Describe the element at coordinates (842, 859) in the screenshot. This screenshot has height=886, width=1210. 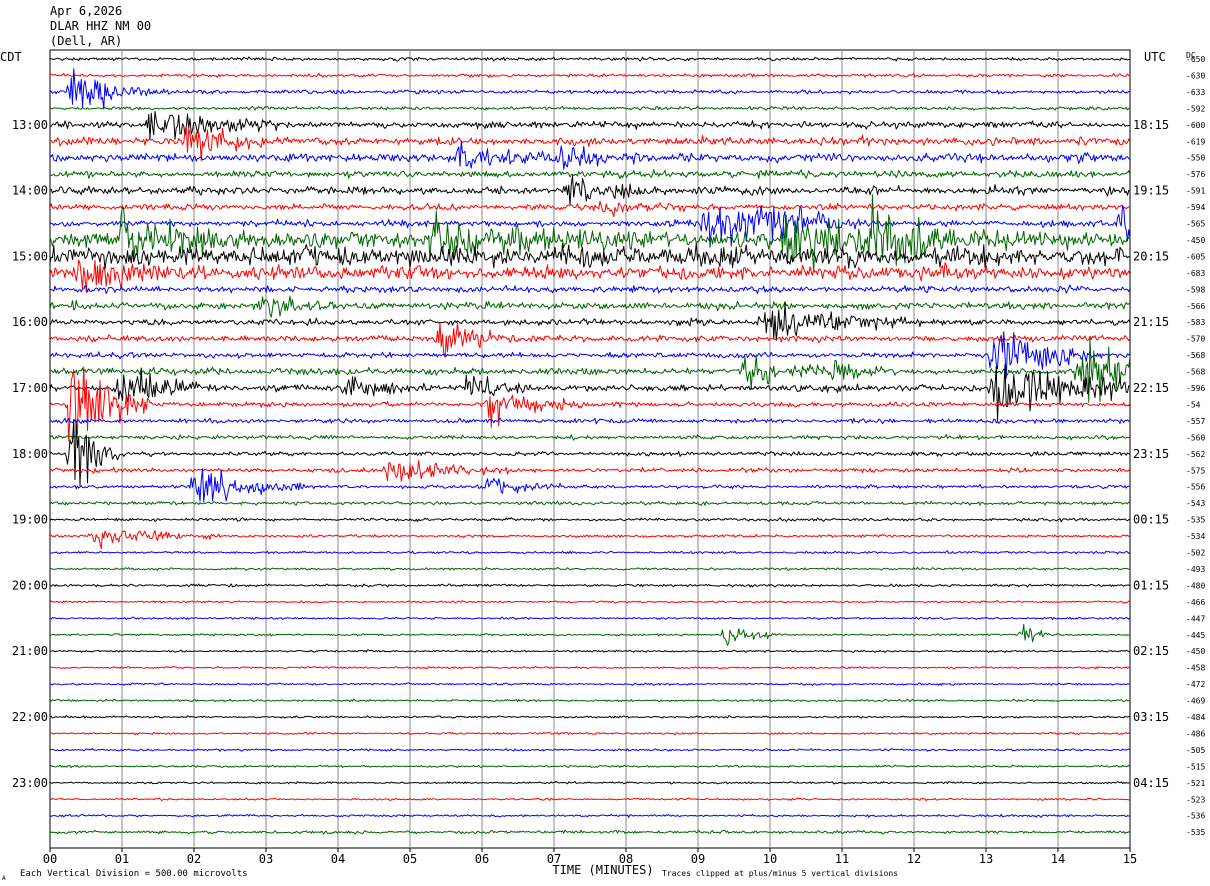
I see `x-tick-label: 11` at that location.